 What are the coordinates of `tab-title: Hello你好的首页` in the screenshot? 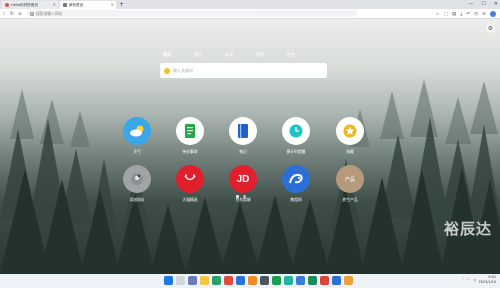 It's located at (25, 4).